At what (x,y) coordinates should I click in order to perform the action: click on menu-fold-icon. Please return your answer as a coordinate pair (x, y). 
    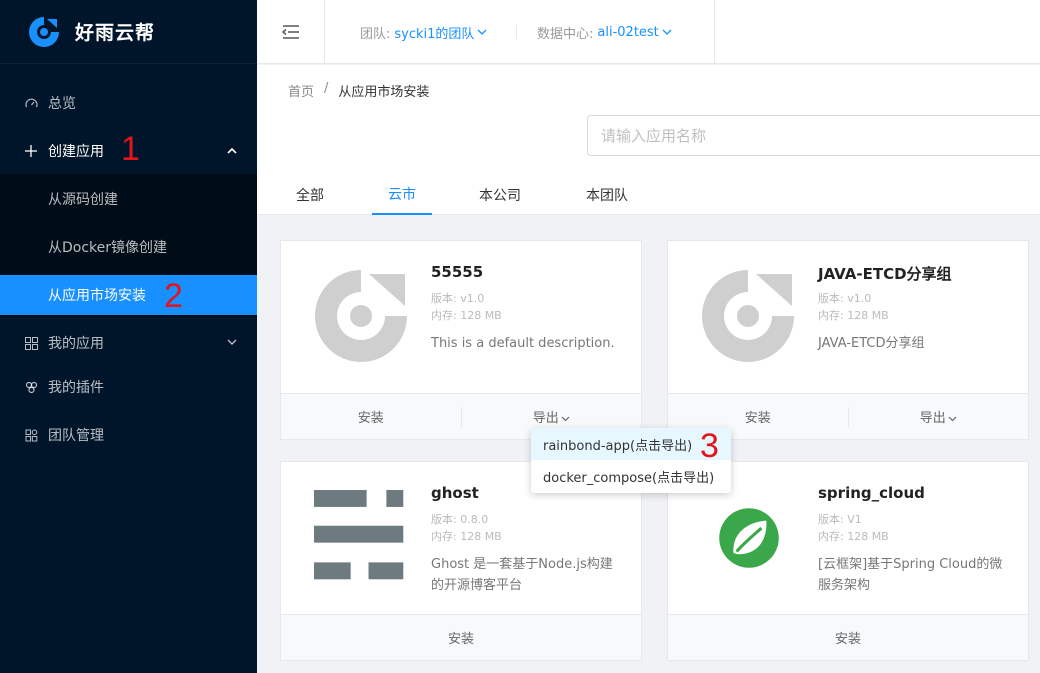
    Looking at the image, I should click on (290, 32).